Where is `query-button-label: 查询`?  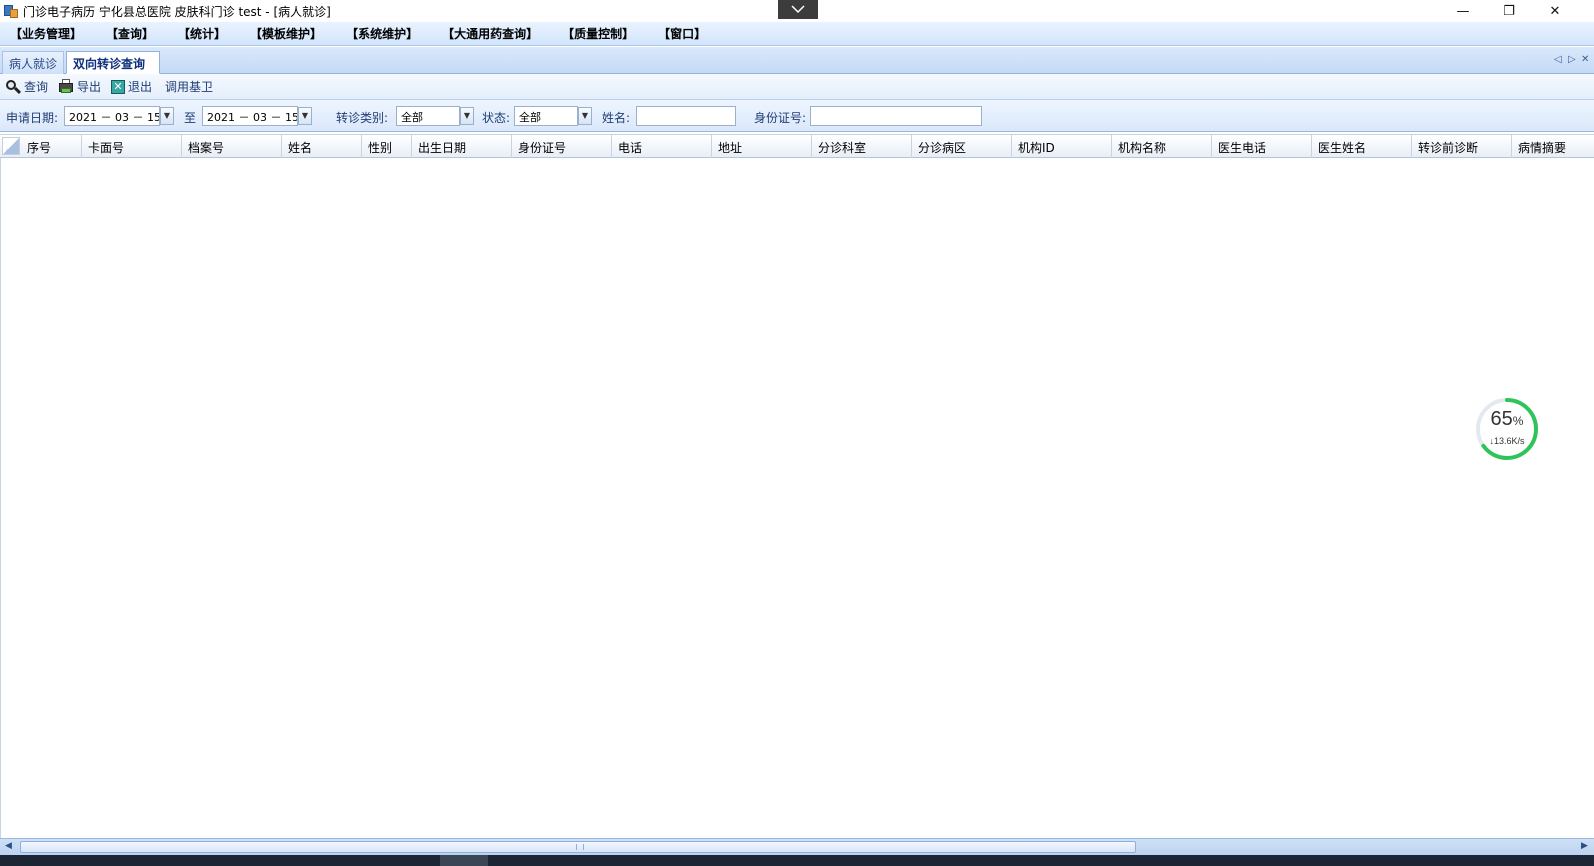 query-button-label: 查询 is located at coordinates (36, 87).